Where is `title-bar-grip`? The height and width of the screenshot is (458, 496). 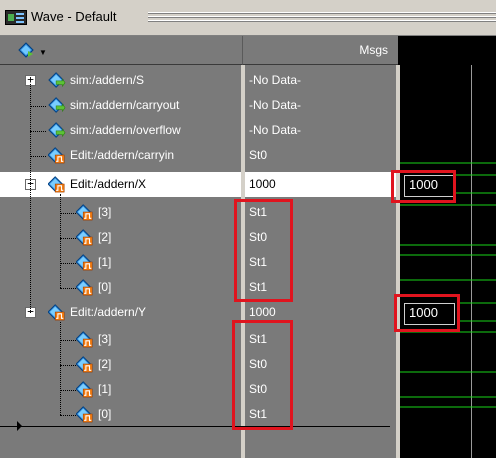 title-bar-grip is located at coordinates (322, 17).